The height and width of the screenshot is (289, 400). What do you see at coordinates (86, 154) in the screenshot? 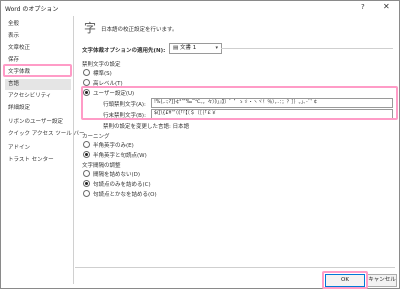
I see `kerning-punct-radio` at bounding box center [86, 154].